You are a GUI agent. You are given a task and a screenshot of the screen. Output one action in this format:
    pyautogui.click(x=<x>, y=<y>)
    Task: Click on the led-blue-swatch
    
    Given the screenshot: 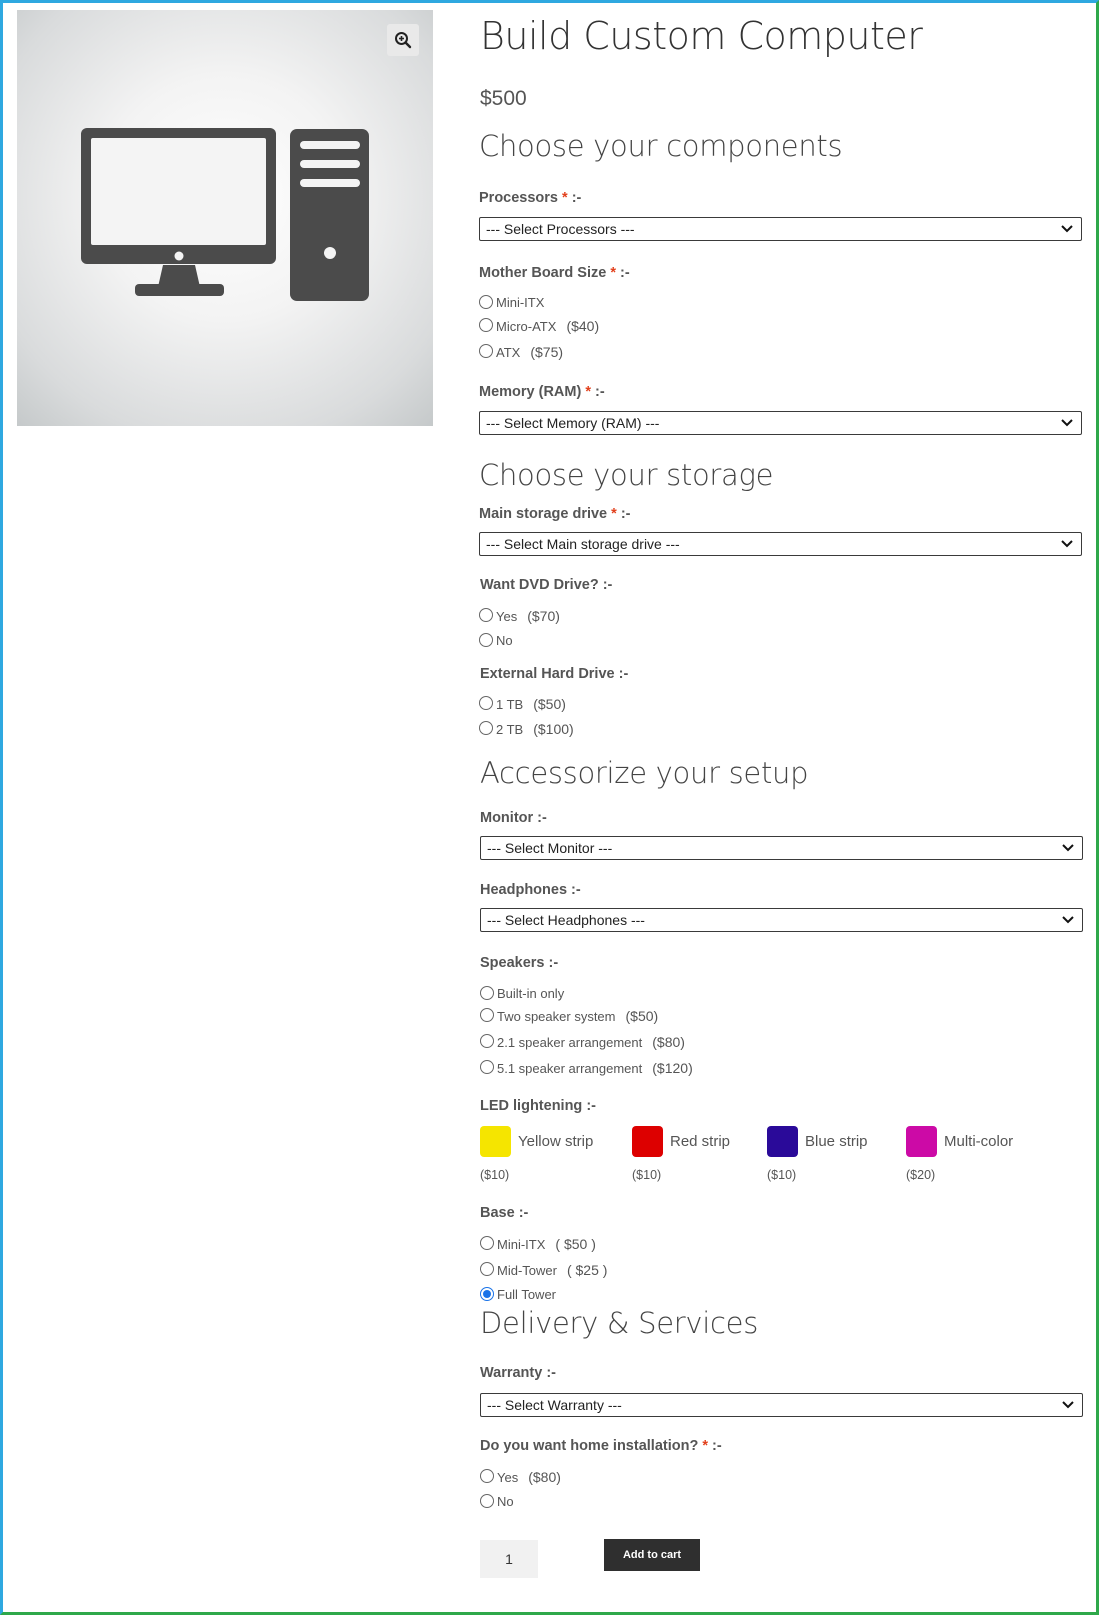 What is the action you would take?
    pyautogui.click(x=782, y=1141)
    